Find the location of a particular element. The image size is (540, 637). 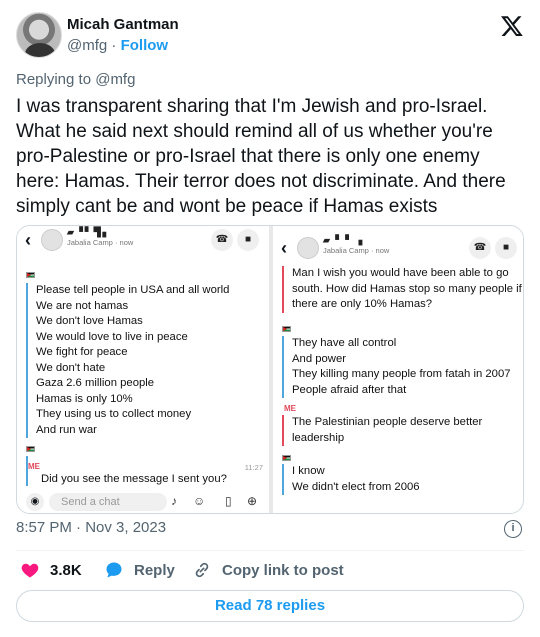

reply-bubble-icon is located at coordinates (114, 570).